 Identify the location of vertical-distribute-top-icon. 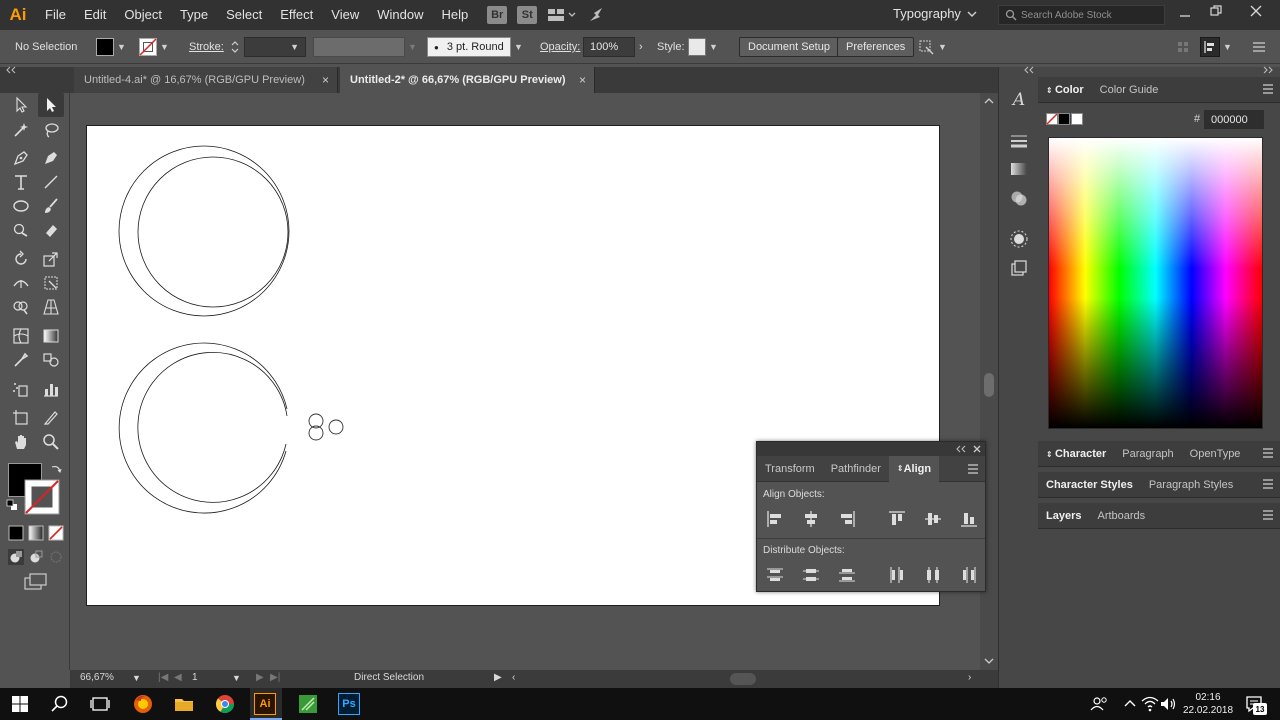
(775, 575).